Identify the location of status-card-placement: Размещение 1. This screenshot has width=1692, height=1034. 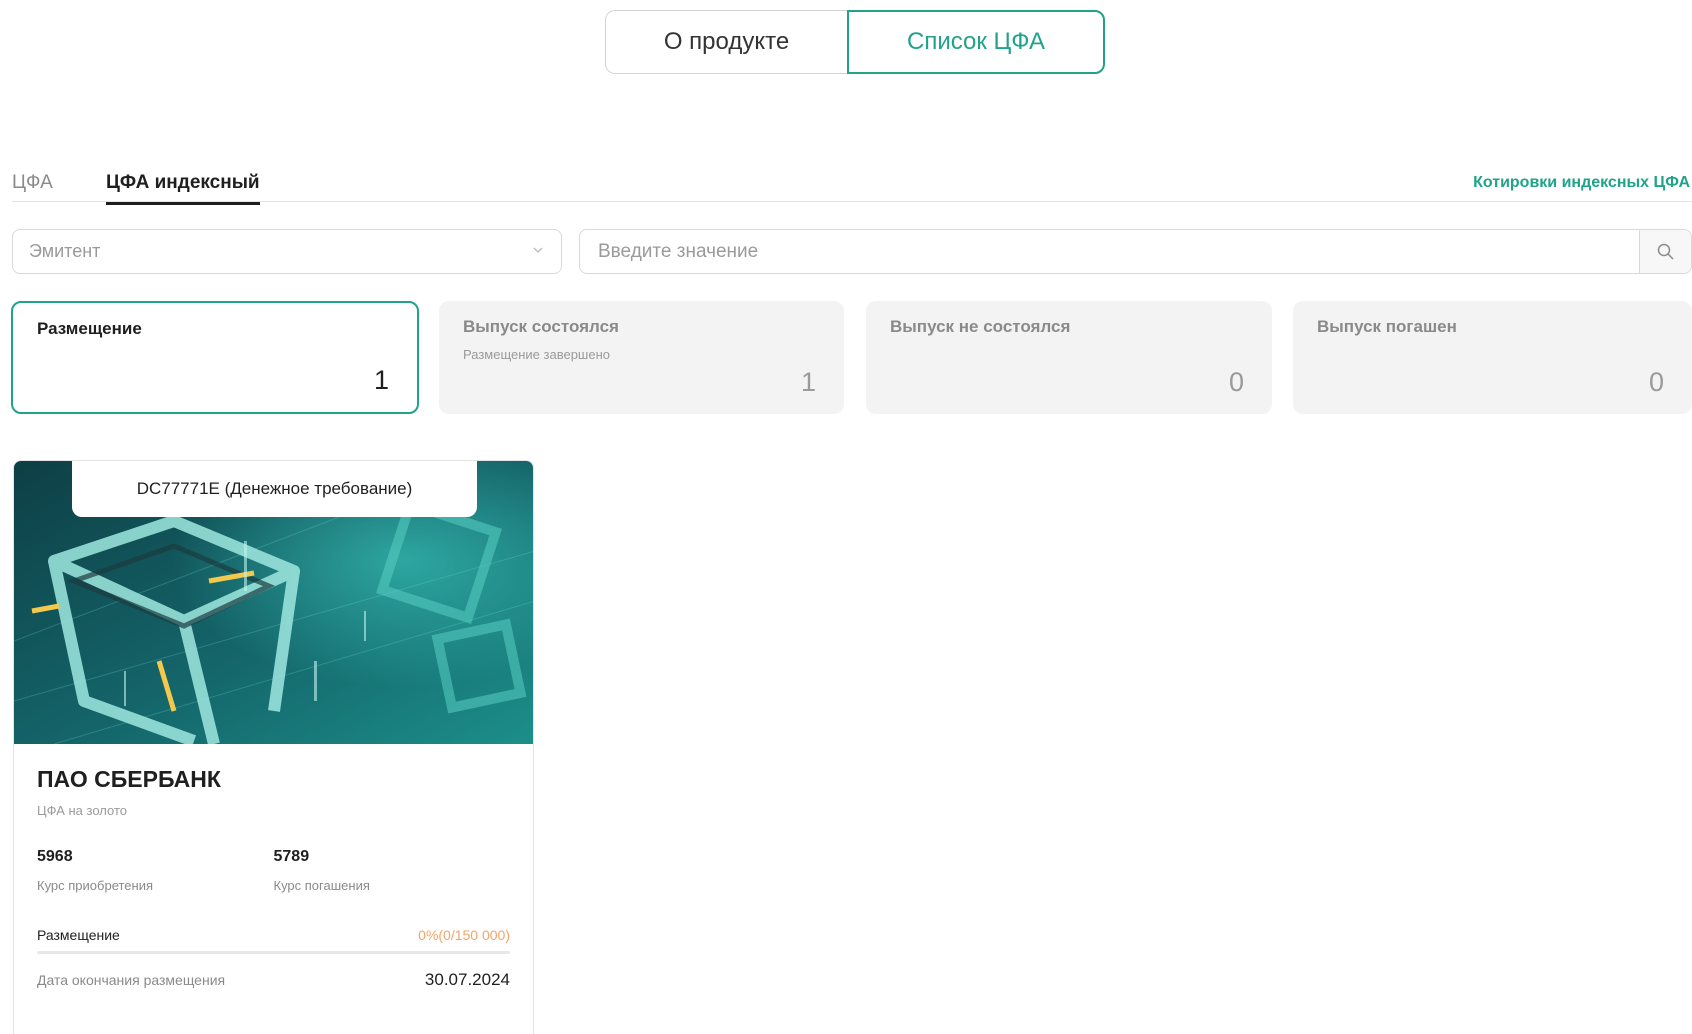
(215, 357).